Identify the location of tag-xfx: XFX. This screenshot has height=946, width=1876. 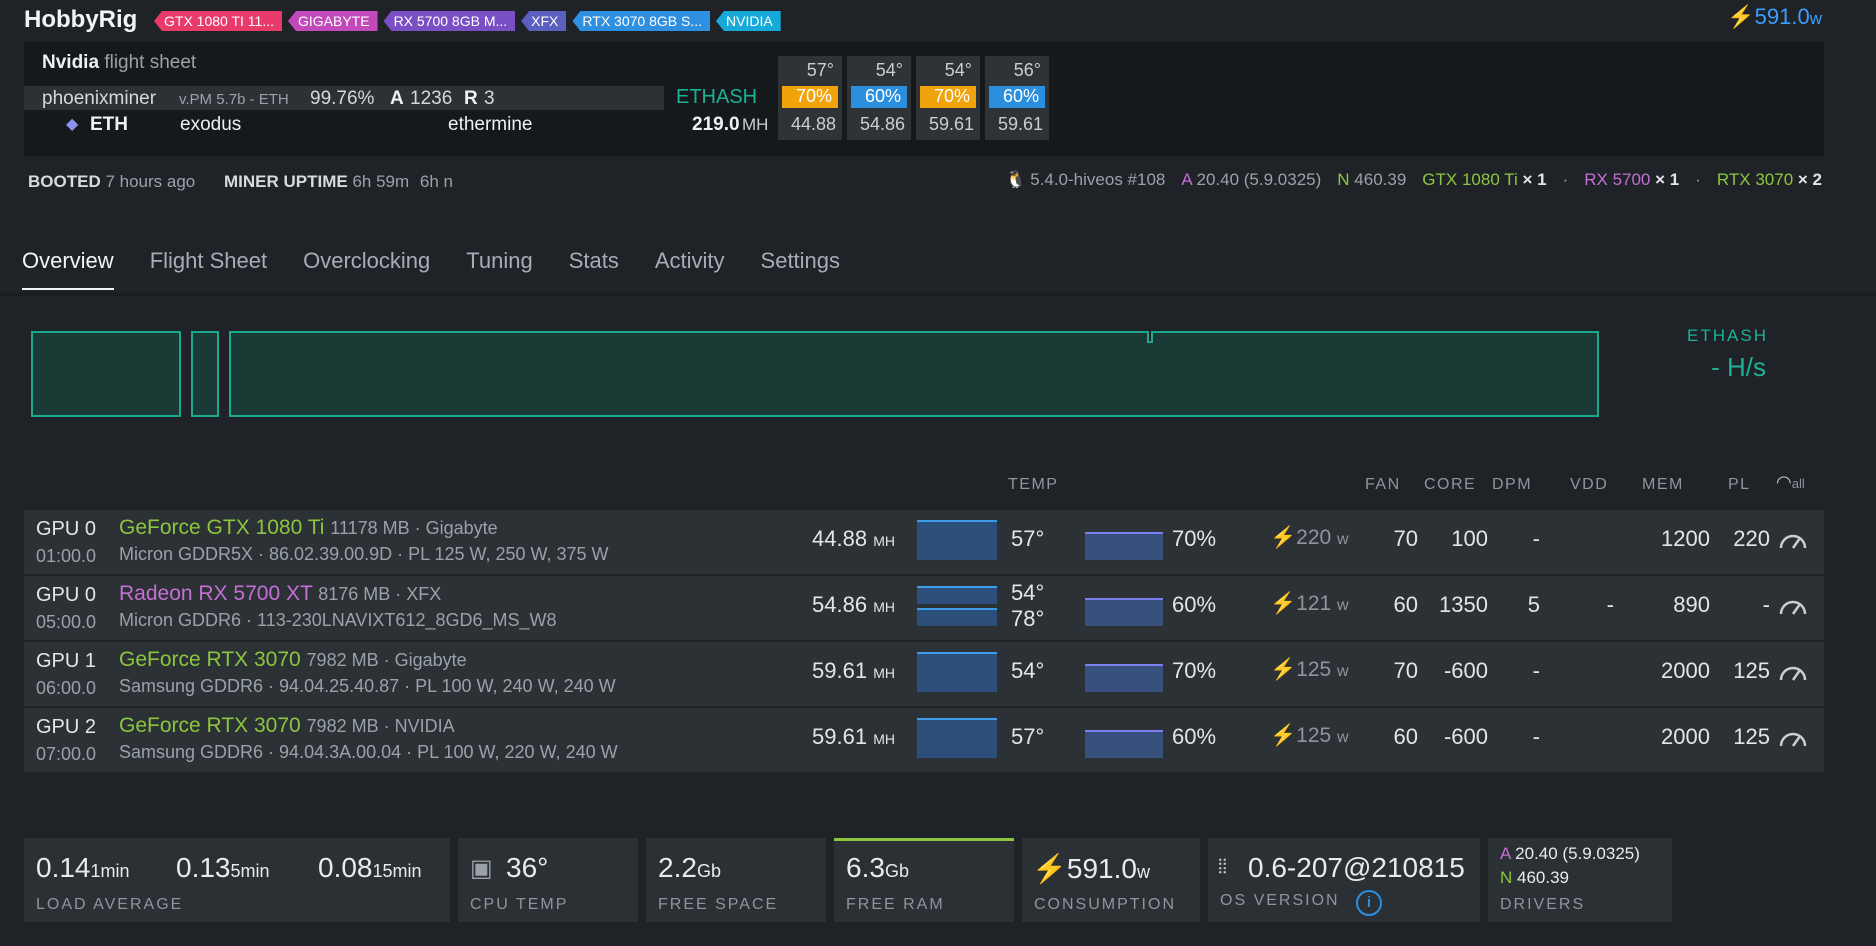
(544, 21).